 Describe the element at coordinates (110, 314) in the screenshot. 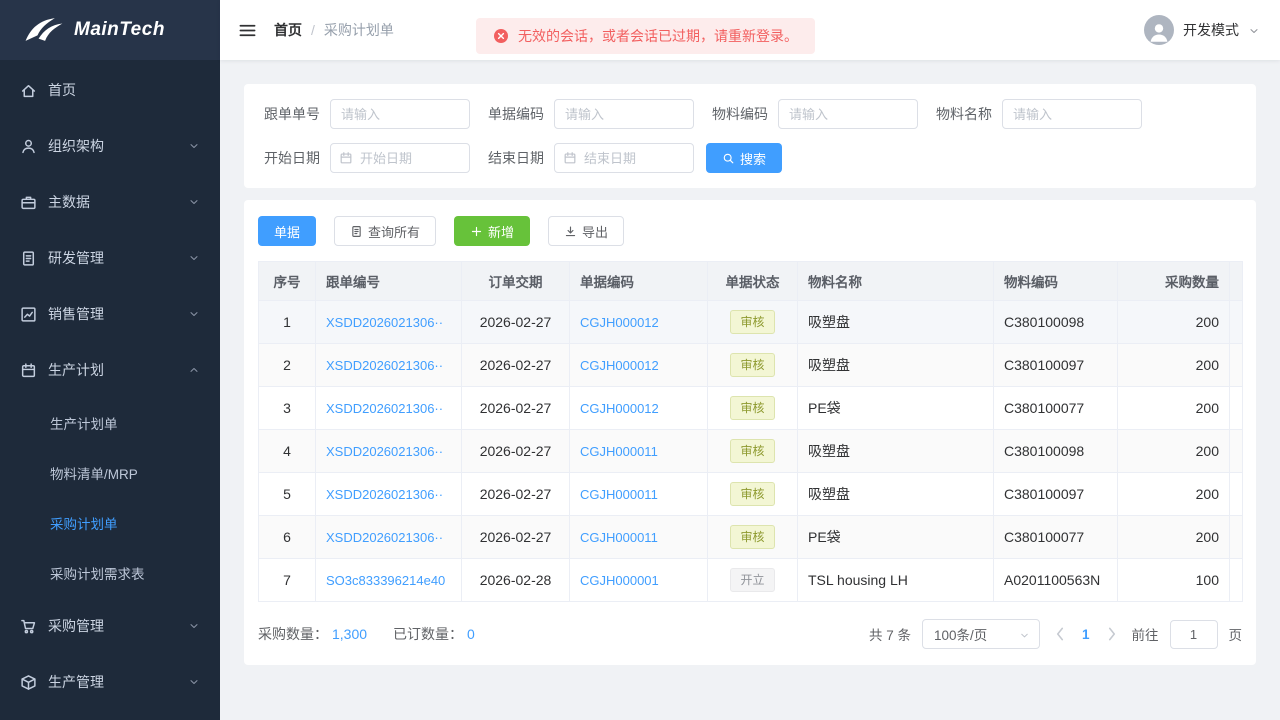

I see `sidebar-item-sales-management: 销售管理` at that location.